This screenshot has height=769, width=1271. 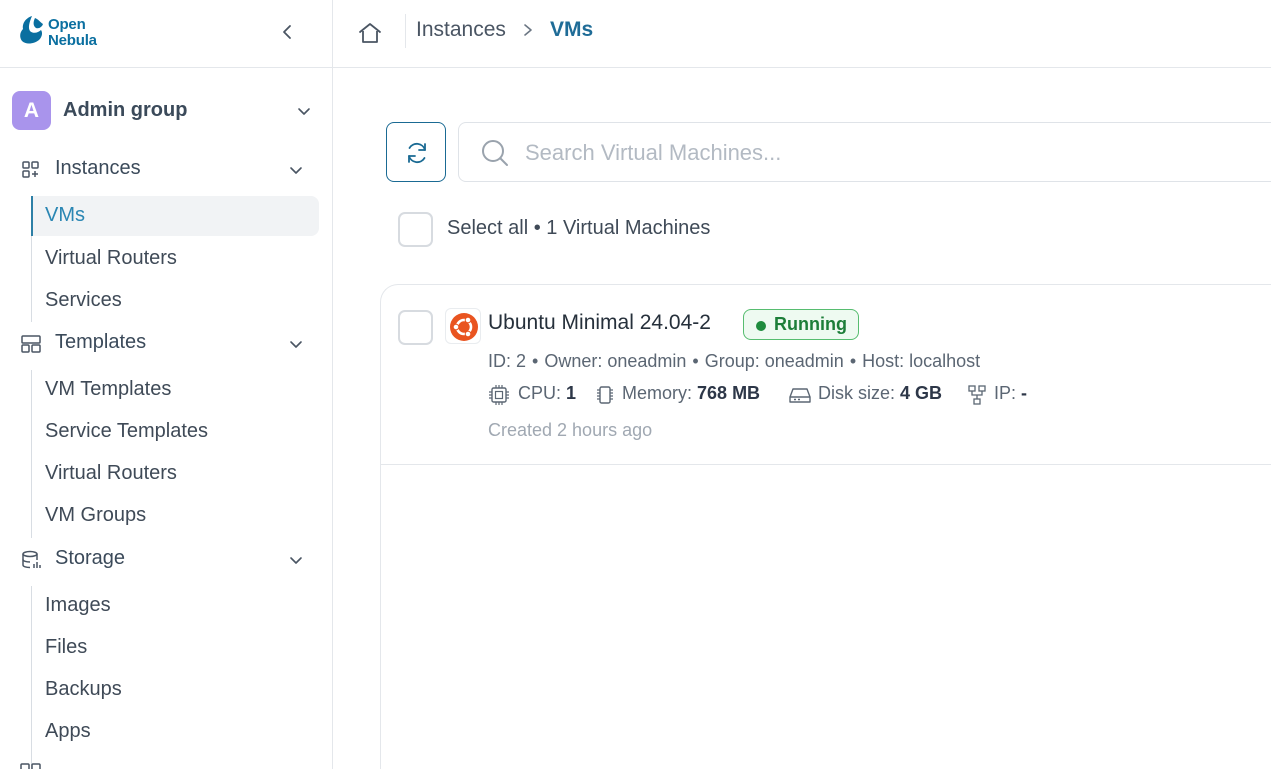 I want to click on sidebar-item-services: Services, so click(x=176, y=301).